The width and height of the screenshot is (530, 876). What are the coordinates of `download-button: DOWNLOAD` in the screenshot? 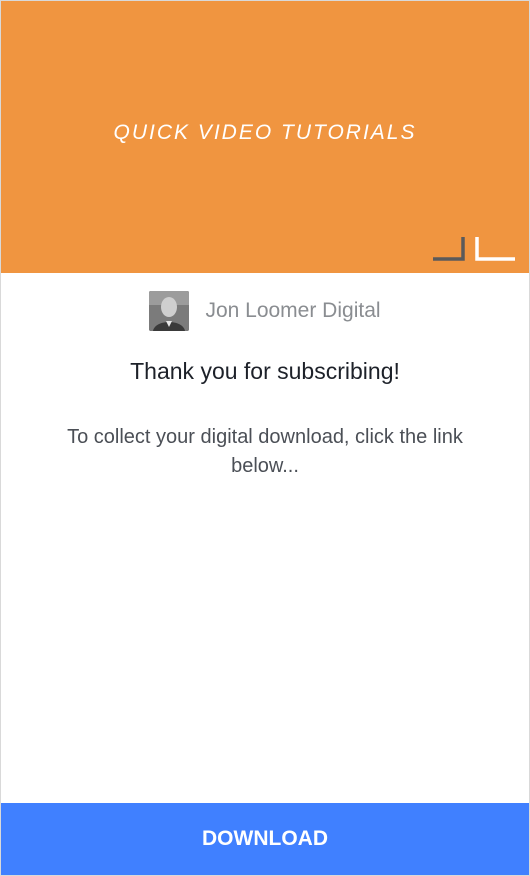 It's located at (265, 839).